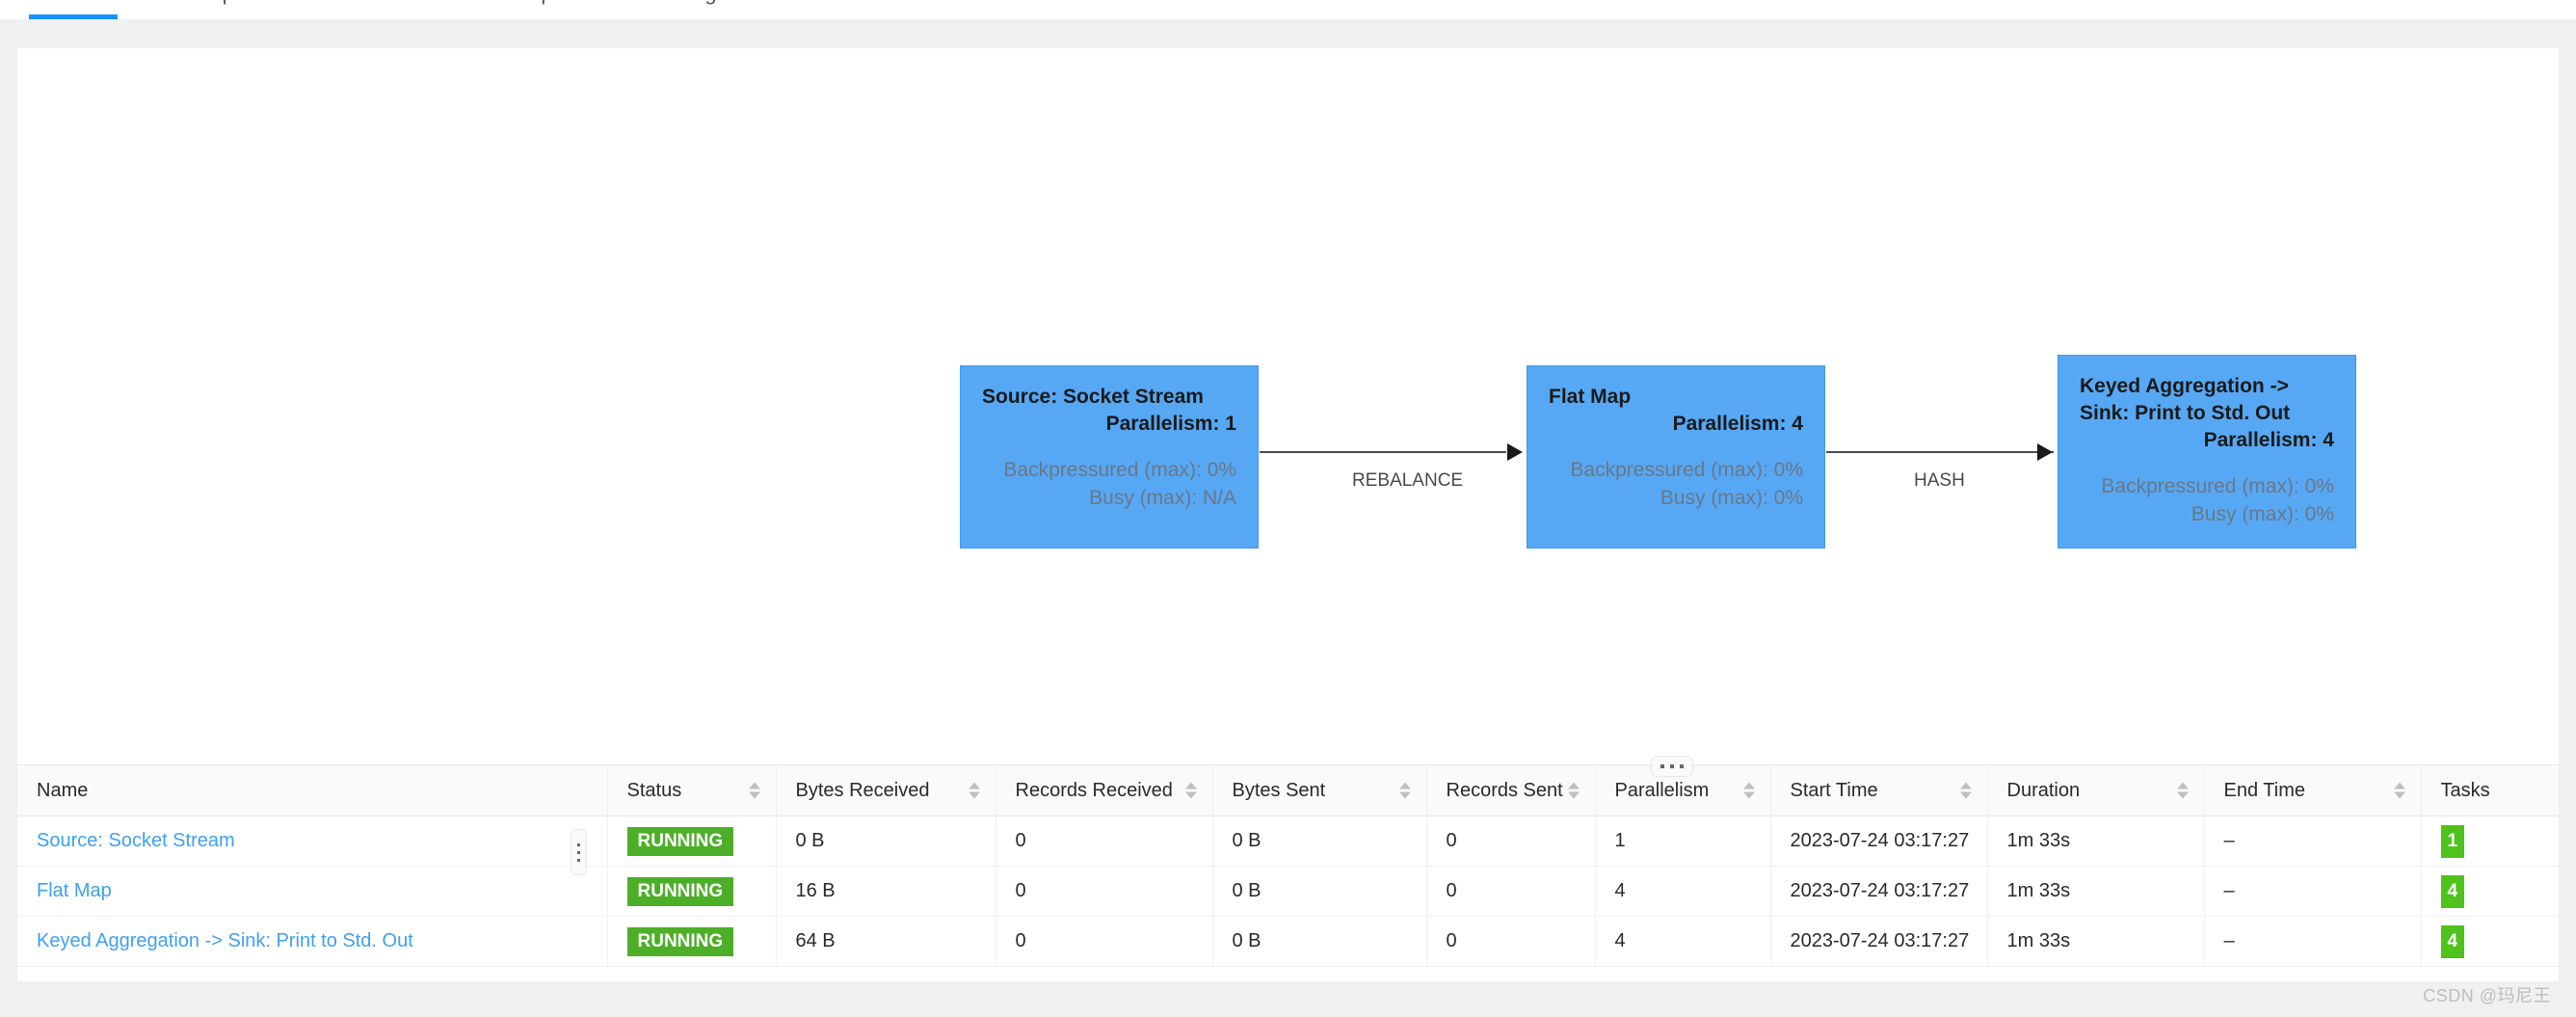  I want to click on vertex-link: Flat Map, so click(74, 890).